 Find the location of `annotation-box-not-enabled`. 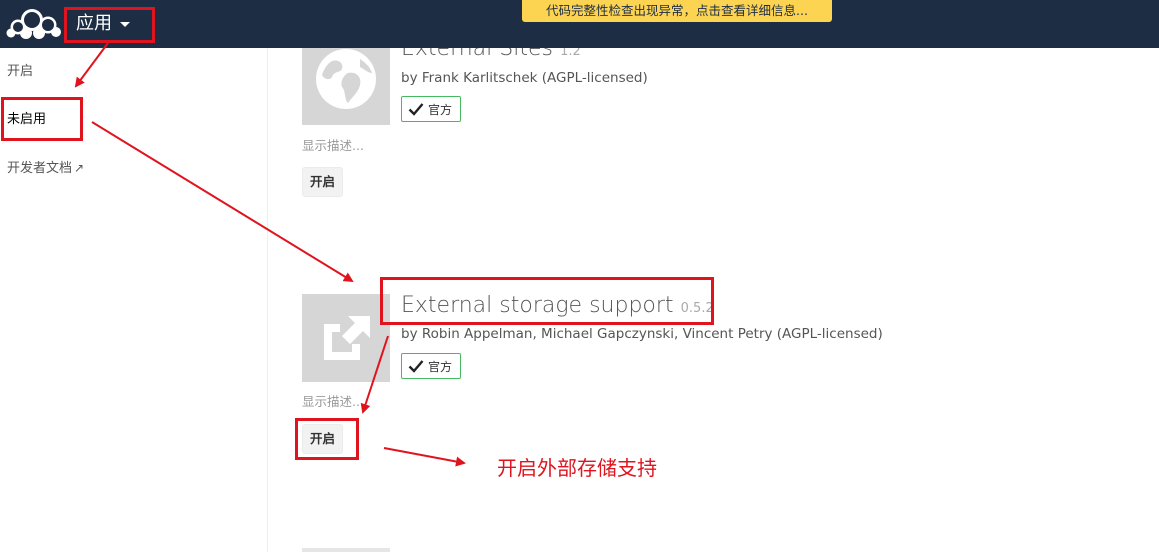

annotation-box-not-enabled is located at coordinates (42, 119).